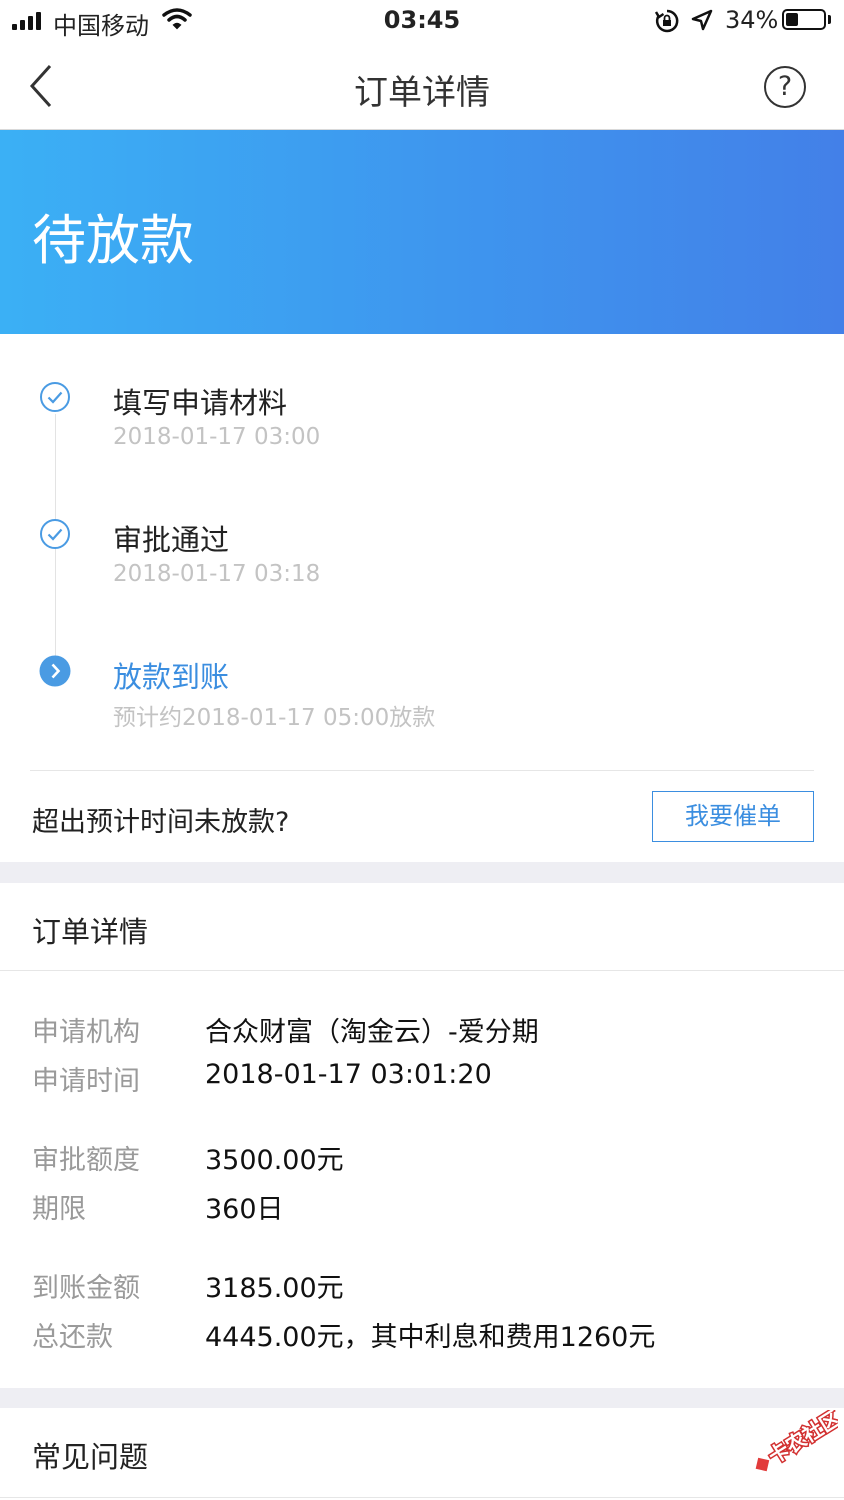  What do you see at coordinates (422, 1207) in the screenshot?
I see `detail-row-term: 期限 360日` at bounding box center [422, 1207].